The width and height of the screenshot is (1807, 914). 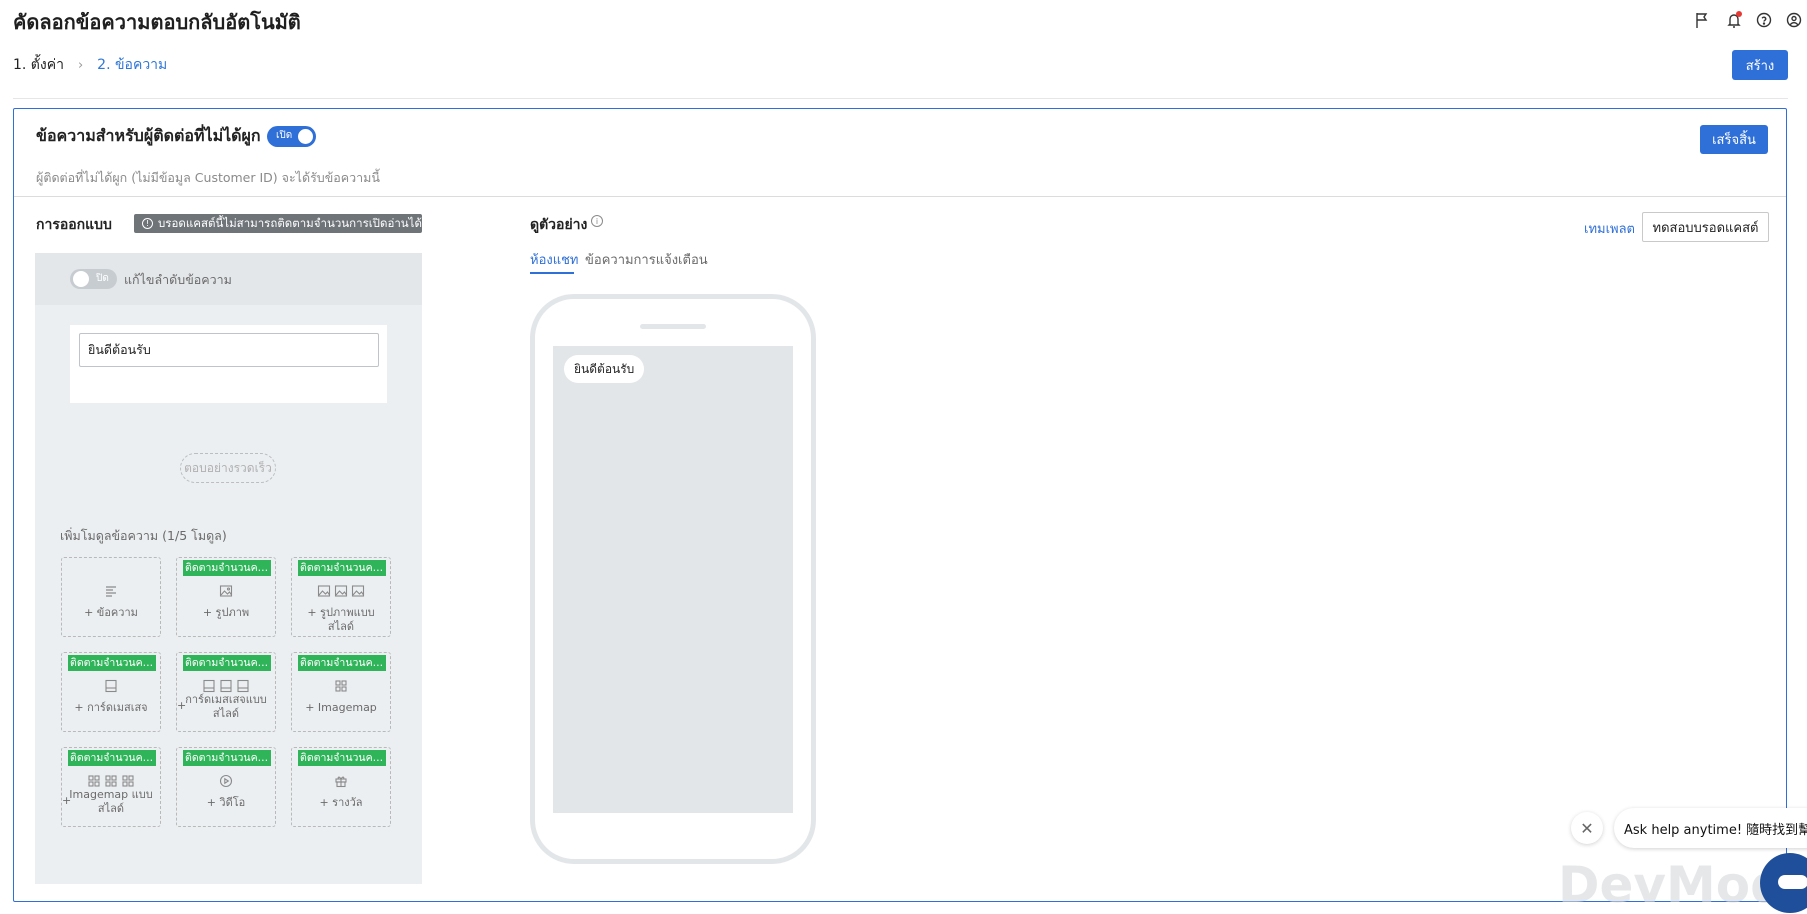 I want to click on add-imagemap-carousel-module: ติดตามจำนวนคน... + Imagemap แบบสไลด์, so click(x=111, y=787).